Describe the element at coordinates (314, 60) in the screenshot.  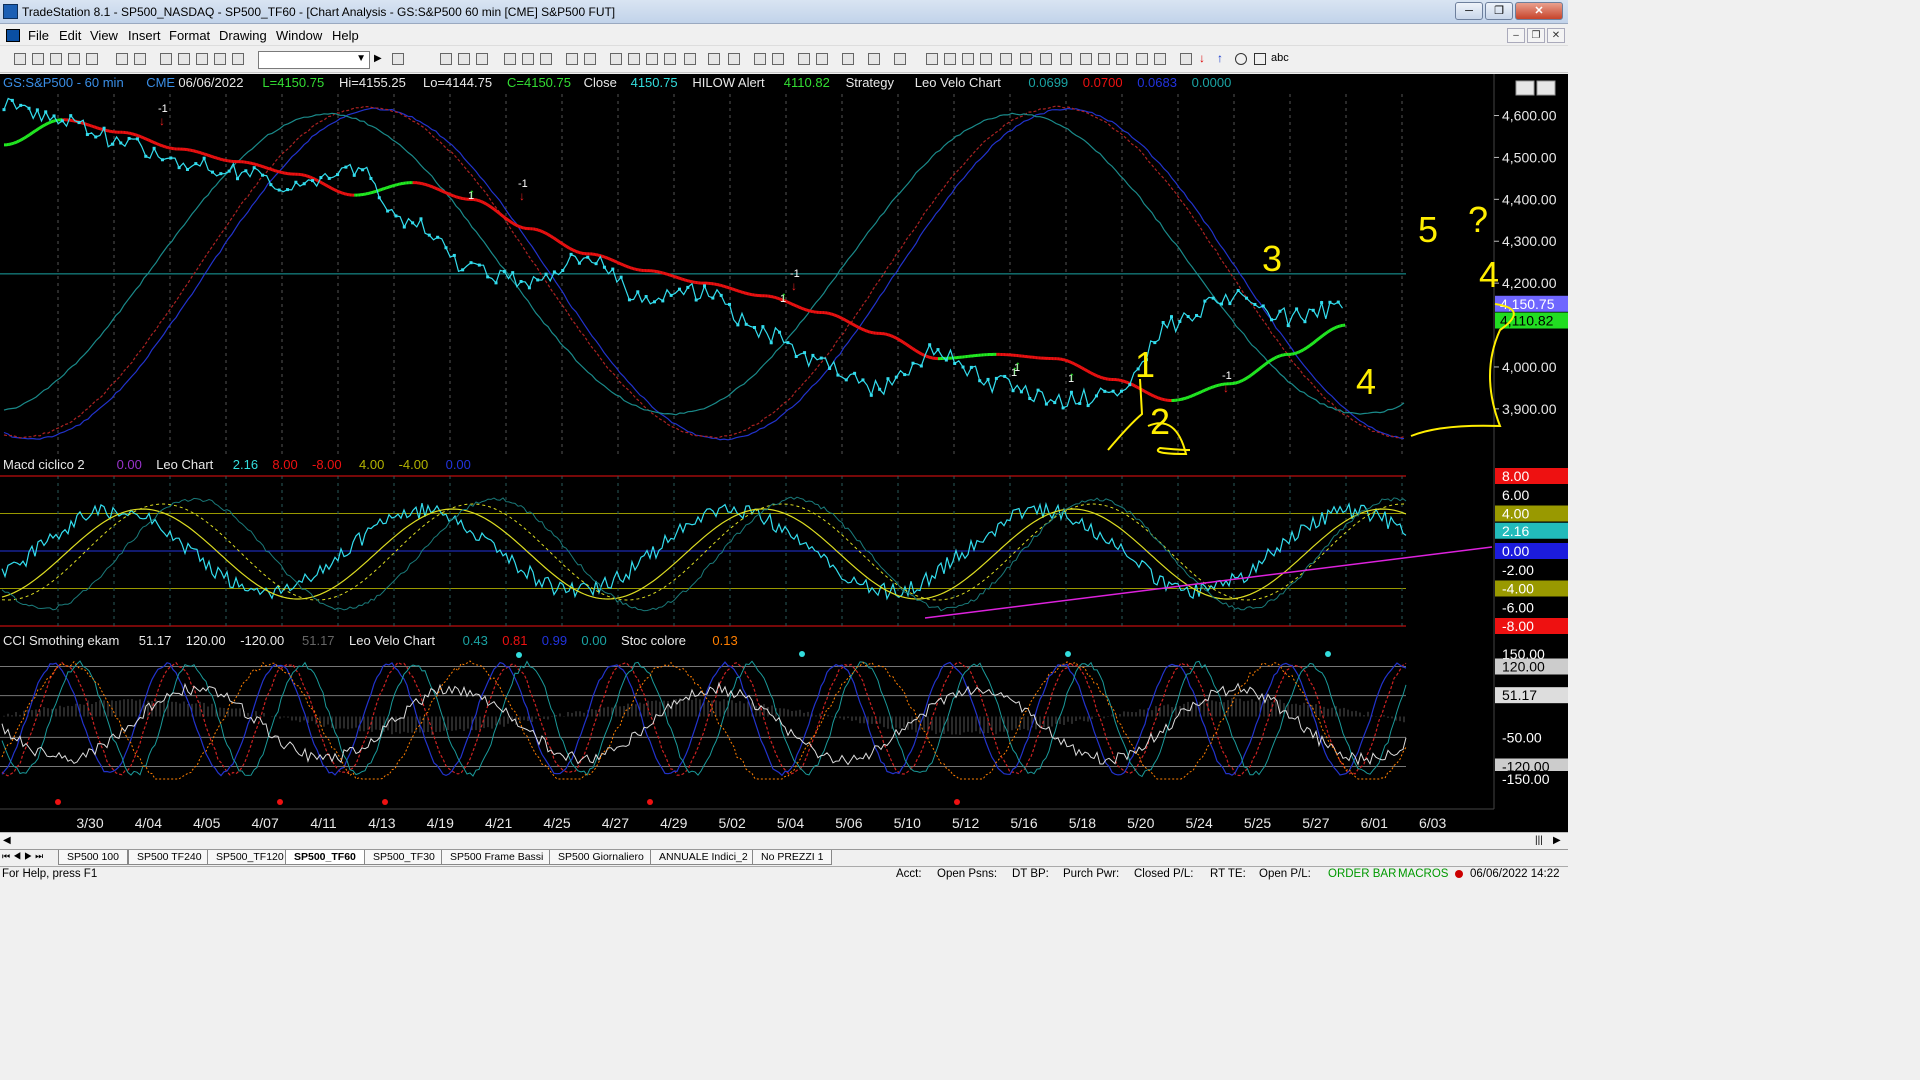
I see `symbol-combo: ▼` at that location.